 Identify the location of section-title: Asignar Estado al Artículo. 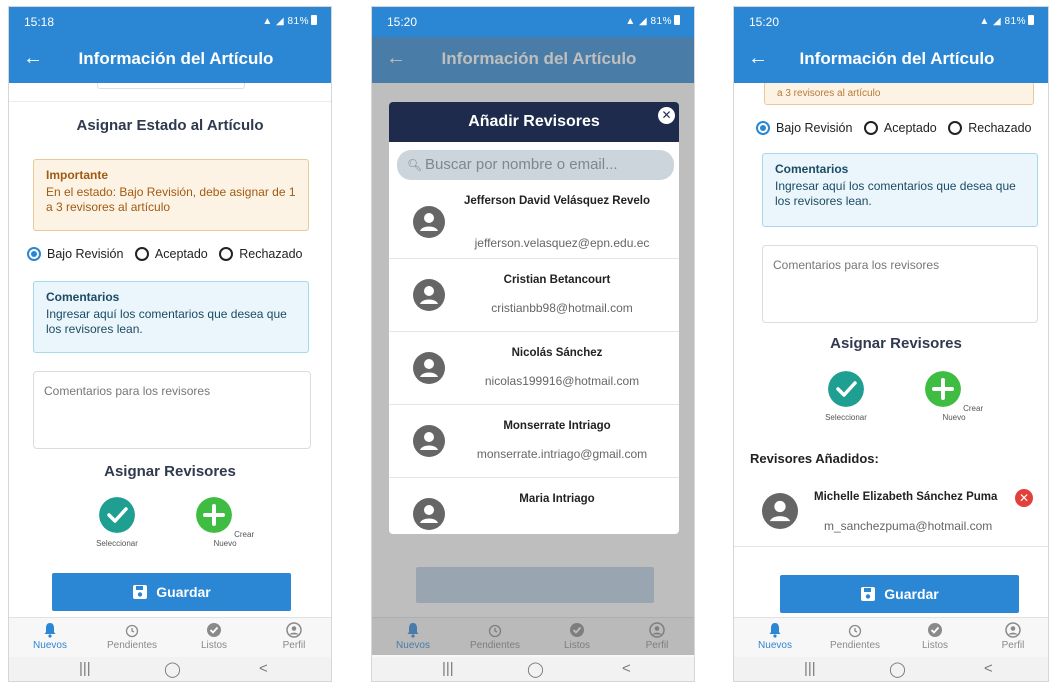
(170, 125).